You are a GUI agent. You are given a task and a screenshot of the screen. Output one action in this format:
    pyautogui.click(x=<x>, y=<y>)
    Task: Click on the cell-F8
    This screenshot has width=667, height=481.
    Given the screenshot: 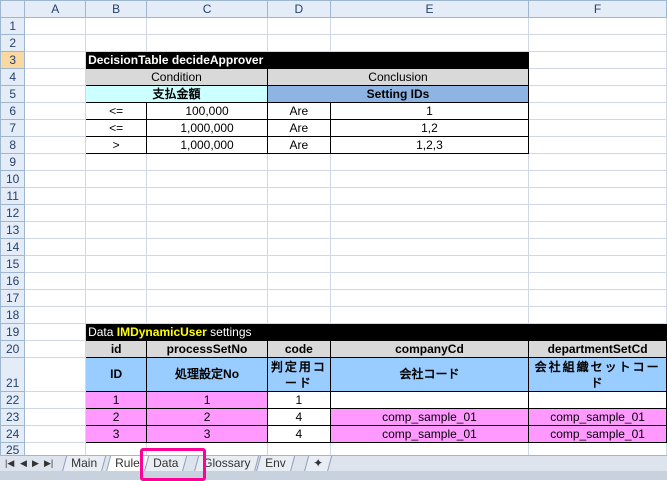 What is the action you would take?
    pyautogui.click(x=597, y=145)
    